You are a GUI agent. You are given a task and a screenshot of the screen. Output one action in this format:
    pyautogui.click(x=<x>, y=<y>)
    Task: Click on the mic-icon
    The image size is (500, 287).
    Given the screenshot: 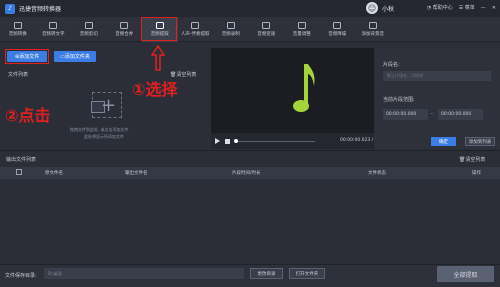 What is the action you would take?
    pyautogui.click(x=230, y=25)
    